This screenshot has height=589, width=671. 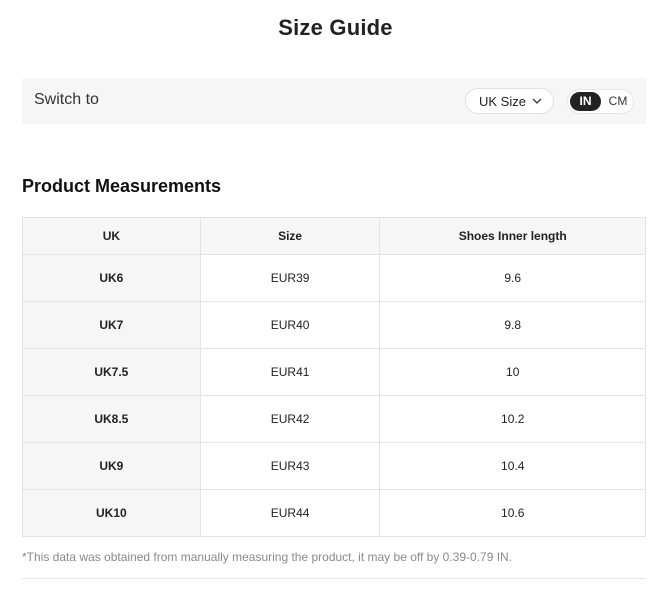 I want to click on inner-length-cell: 10.6, so click(x=512, y=513).